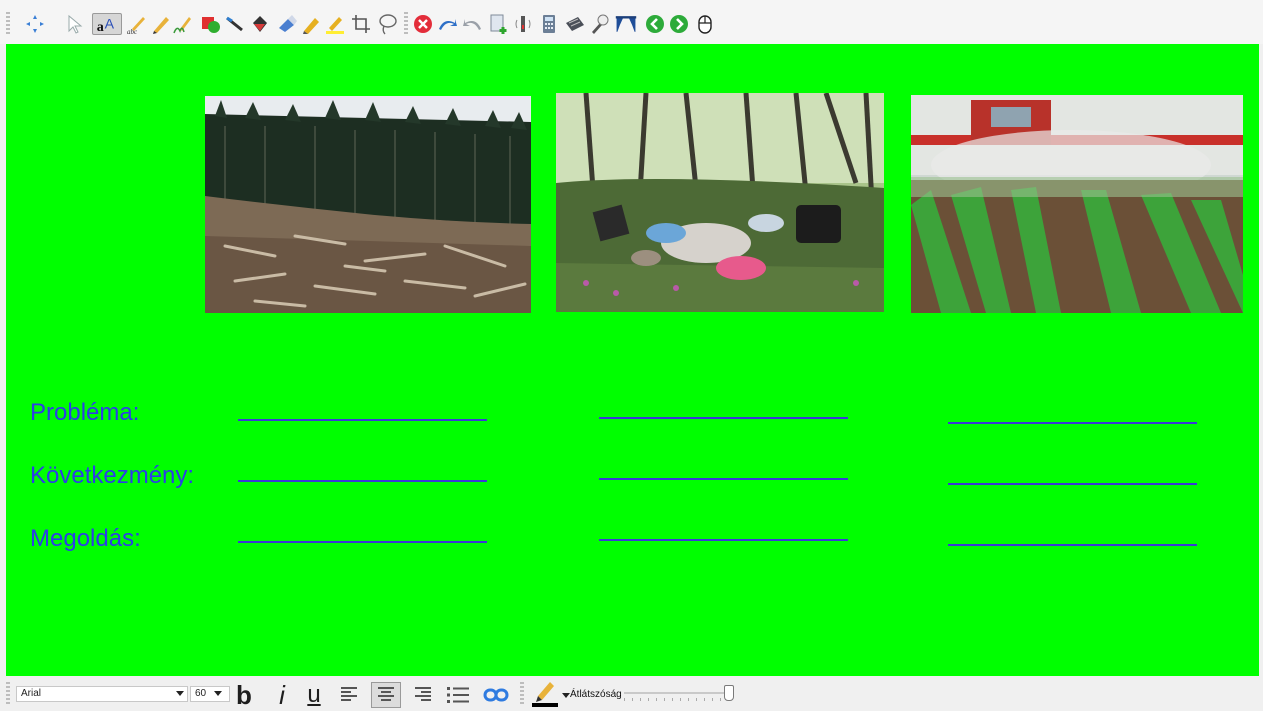 The image size is (1263, 711). Describe the element at coordinates (110, 24) in the screenshot. I see `svg-text: A` at that location.